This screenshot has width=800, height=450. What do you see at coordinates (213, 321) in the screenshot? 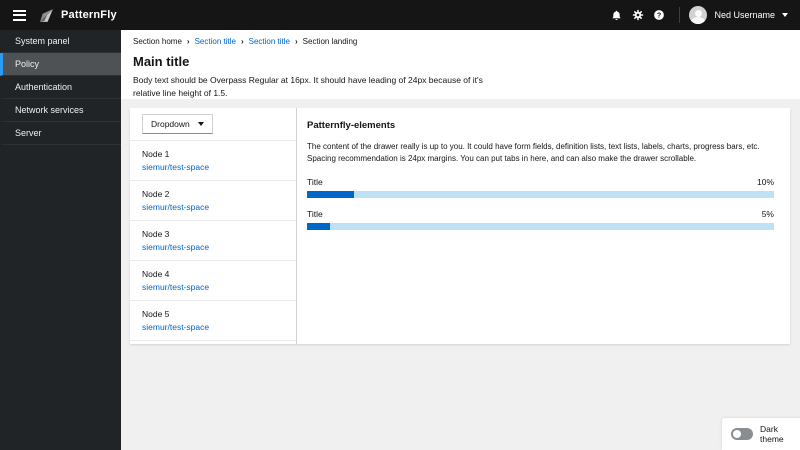
I see `list-item-node-5: Node 5 siemur/test-space` at bounding box center [213, 321].